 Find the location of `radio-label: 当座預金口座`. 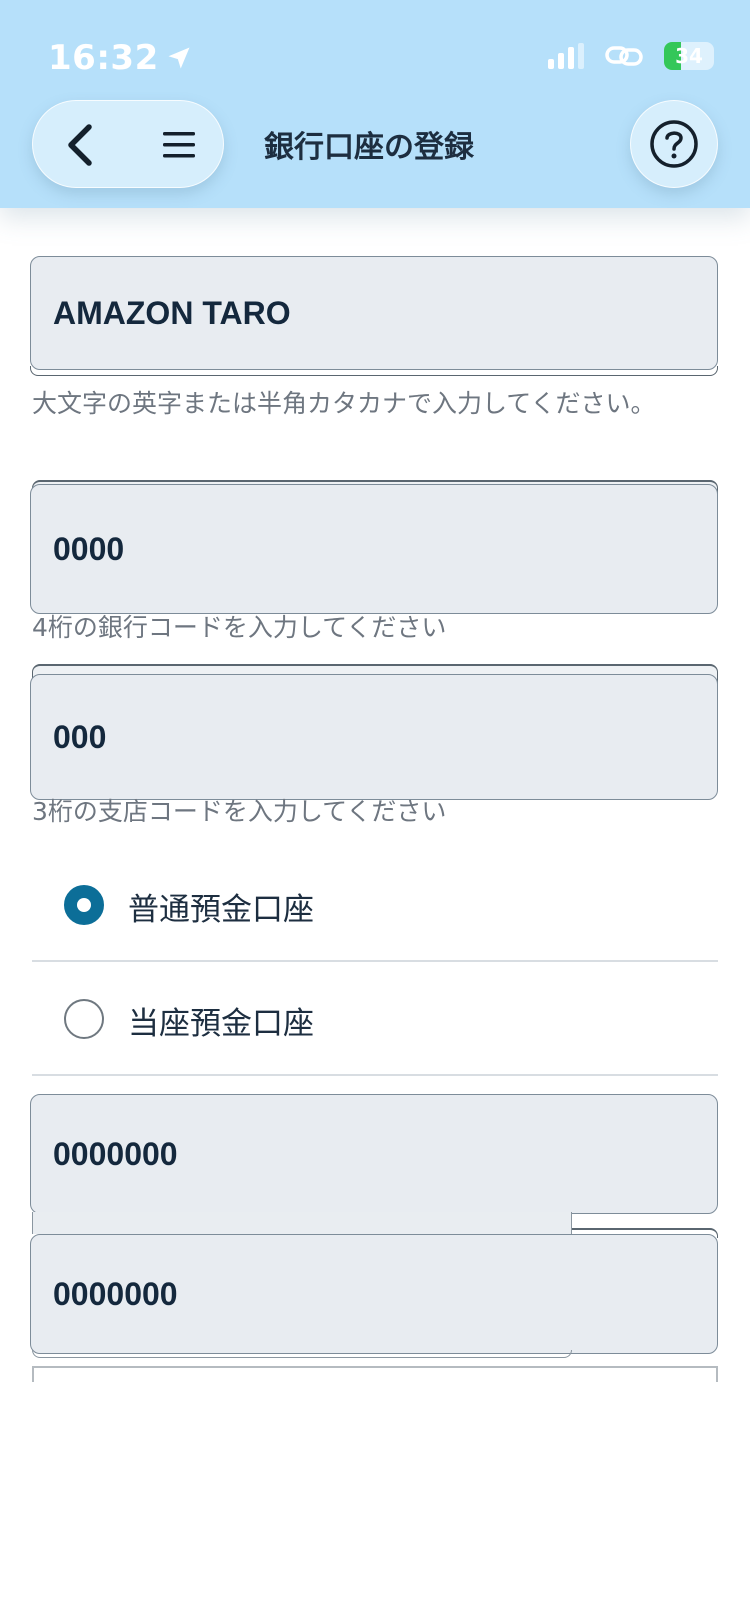

radio-label: 当座預金口座 is located at coordinates (221, 1024).